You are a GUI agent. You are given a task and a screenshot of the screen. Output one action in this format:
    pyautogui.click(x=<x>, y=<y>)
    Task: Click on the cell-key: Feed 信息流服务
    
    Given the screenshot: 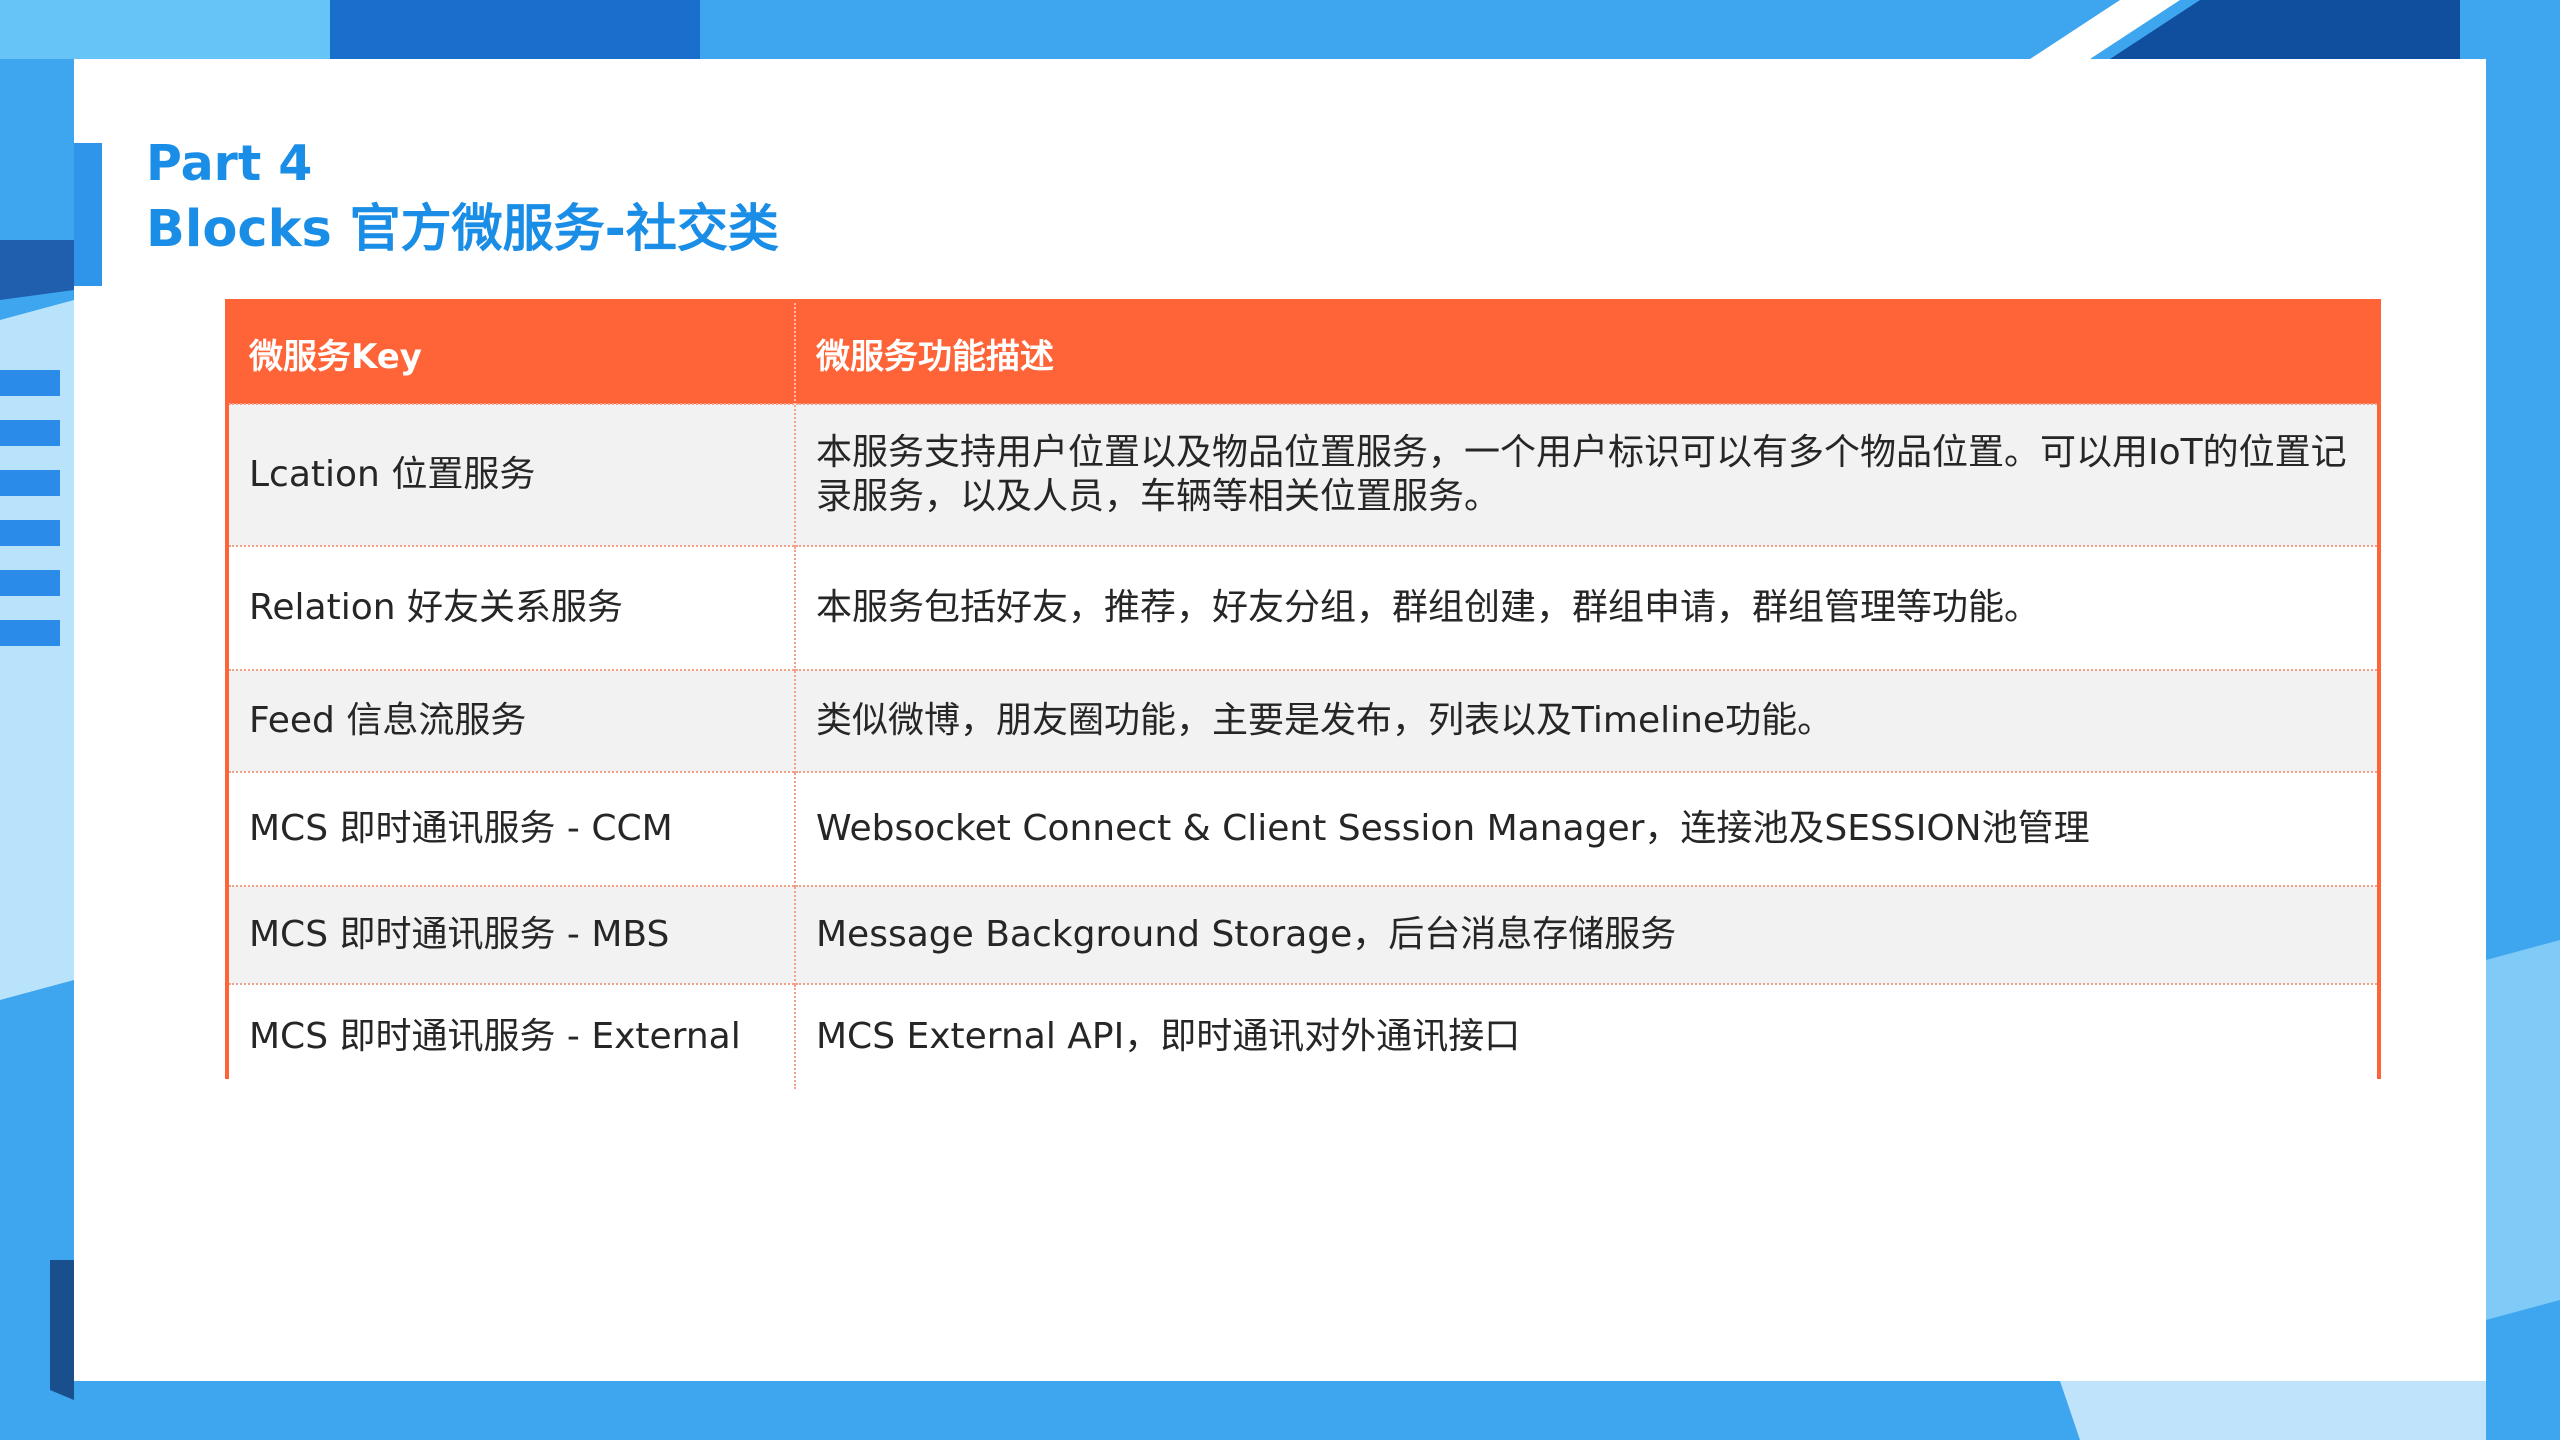 What is the action you would take?
    pyautogui.click(x=512, y=720)
    